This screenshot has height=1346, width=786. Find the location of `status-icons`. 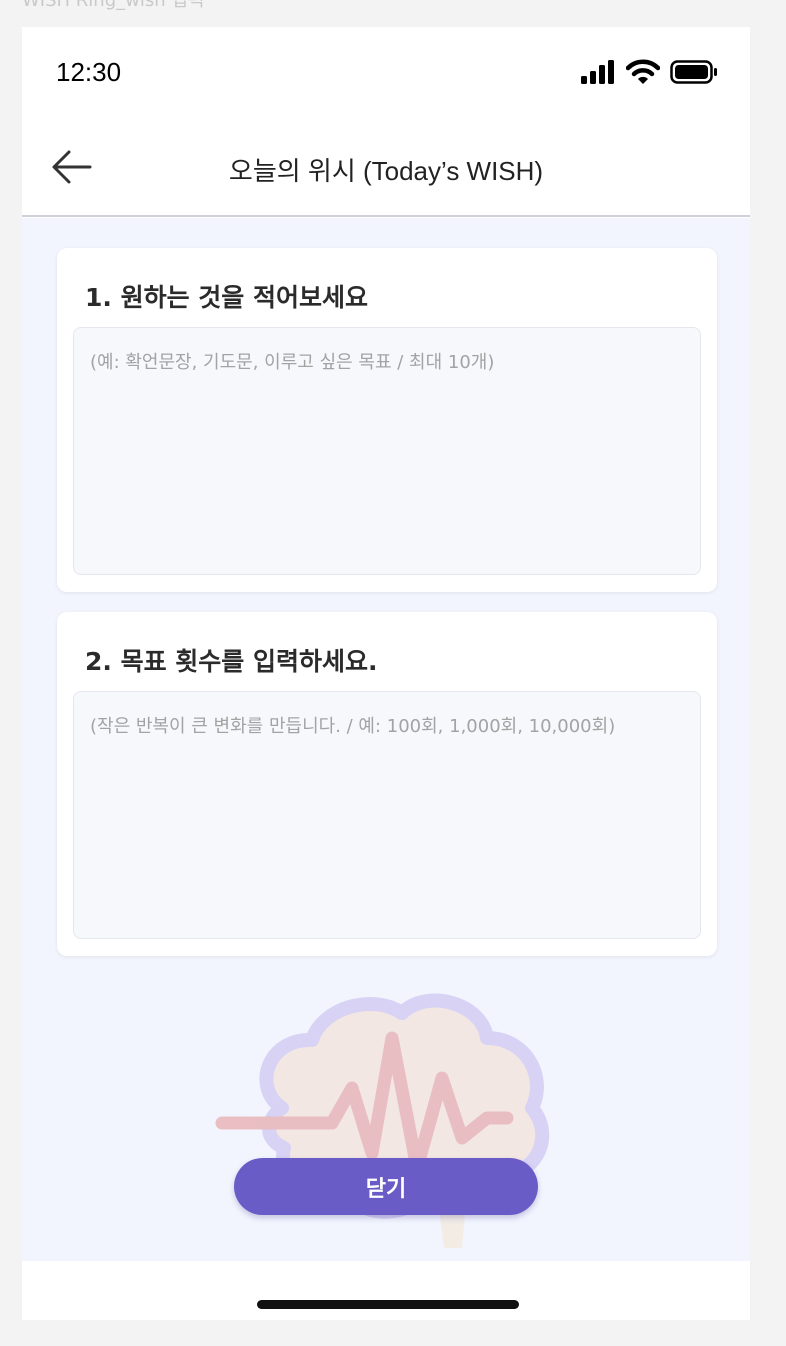

status-icons is located at coordinates (649, 72).